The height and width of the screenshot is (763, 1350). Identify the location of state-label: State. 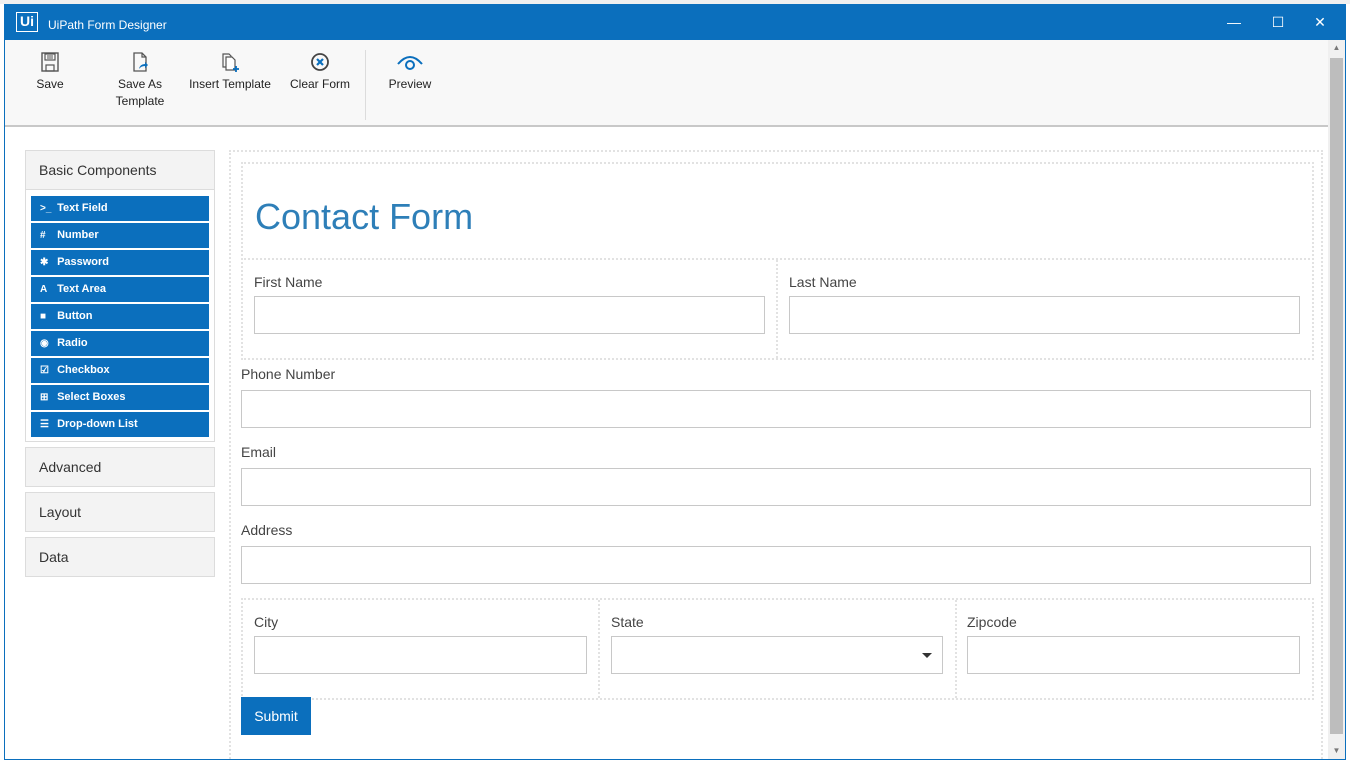
(627, 622).